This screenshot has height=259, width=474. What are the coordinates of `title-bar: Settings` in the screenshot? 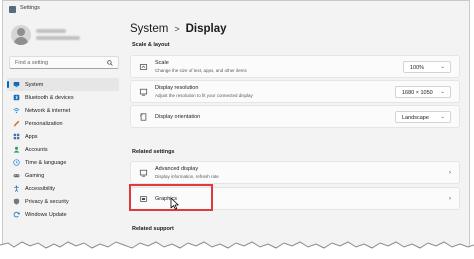 It's located at (236, 10).